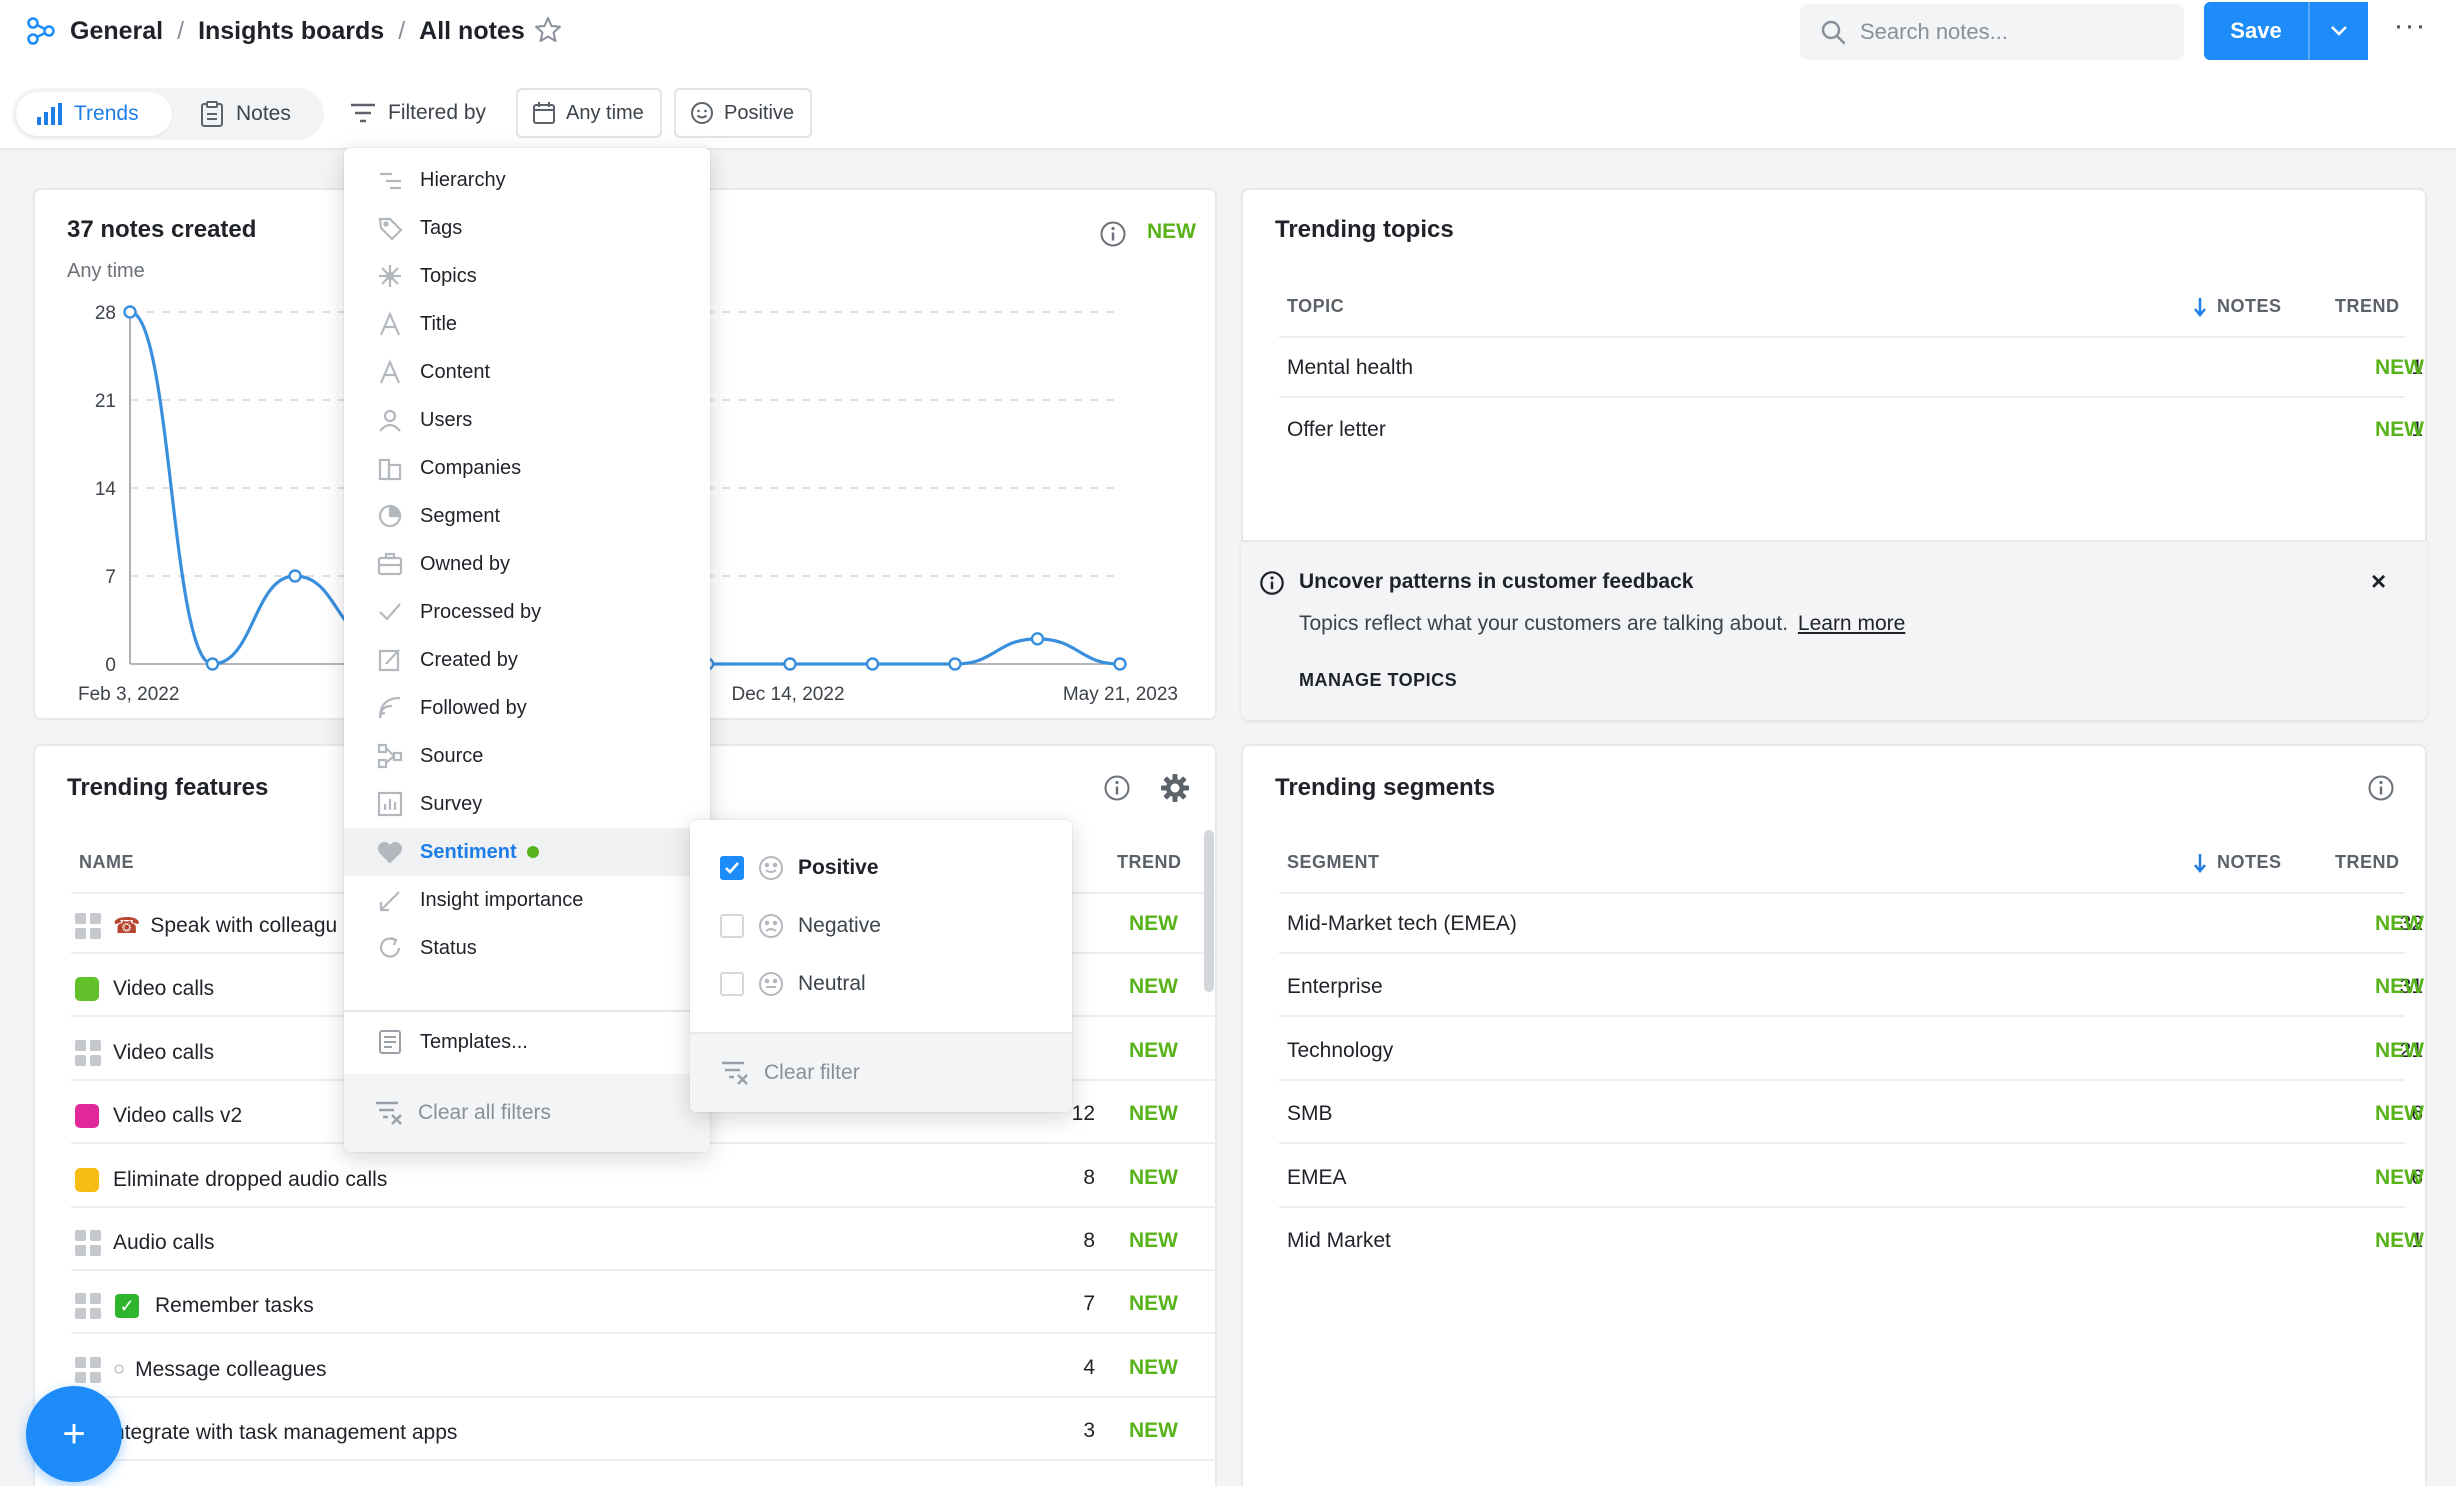  Describe the element at coordinates (363, 113) in the screenshot. I see `filter-icon` at that location.